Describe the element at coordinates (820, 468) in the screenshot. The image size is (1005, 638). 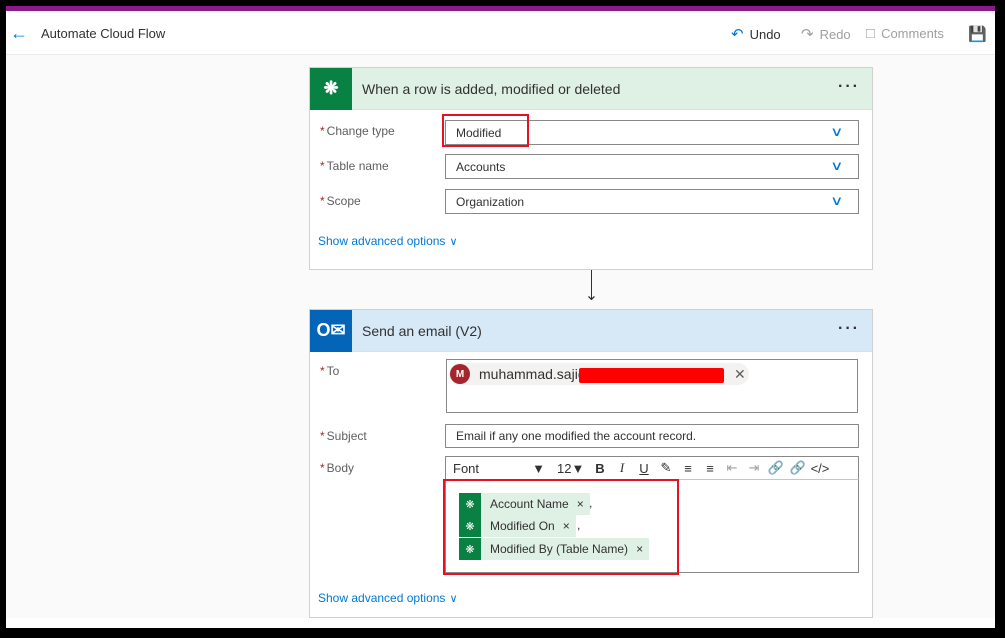
I see `code-view-icon: </>` at that location.